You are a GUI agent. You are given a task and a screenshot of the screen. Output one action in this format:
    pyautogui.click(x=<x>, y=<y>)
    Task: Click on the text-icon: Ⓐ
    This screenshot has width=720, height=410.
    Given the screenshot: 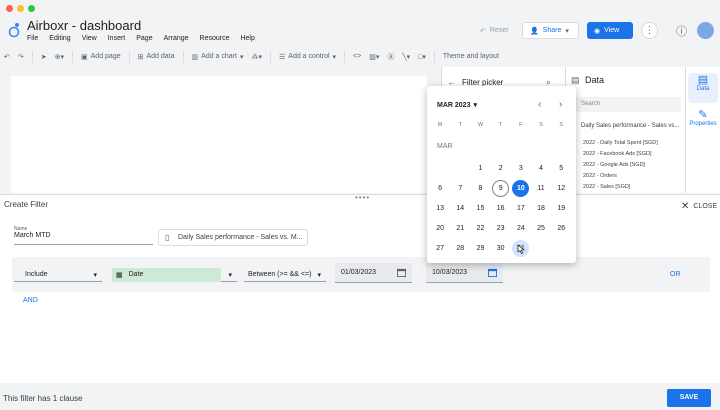 What is the action you would take?
    pyautogui.click(x=390, y=57)
    